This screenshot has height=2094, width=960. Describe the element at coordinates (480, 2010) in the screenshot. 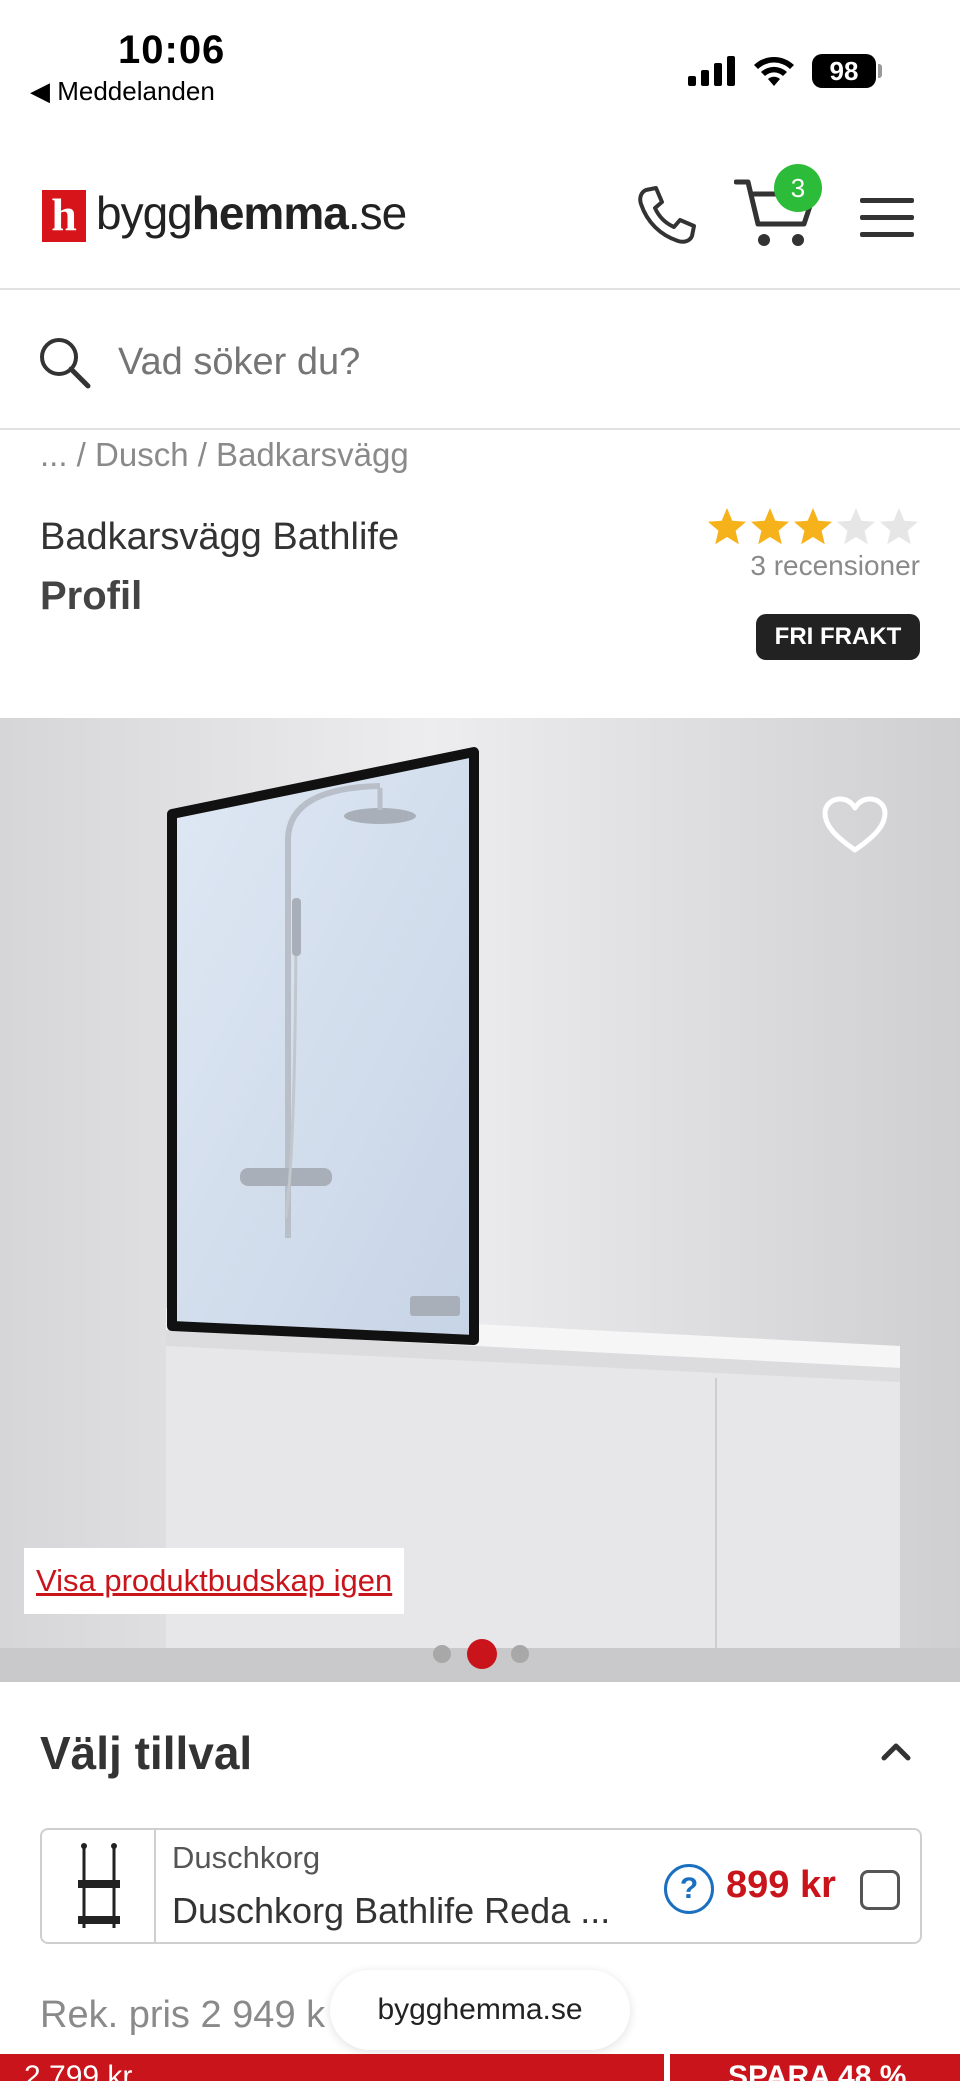

I see `browser-url-pill: bygghemma.se` at that location.